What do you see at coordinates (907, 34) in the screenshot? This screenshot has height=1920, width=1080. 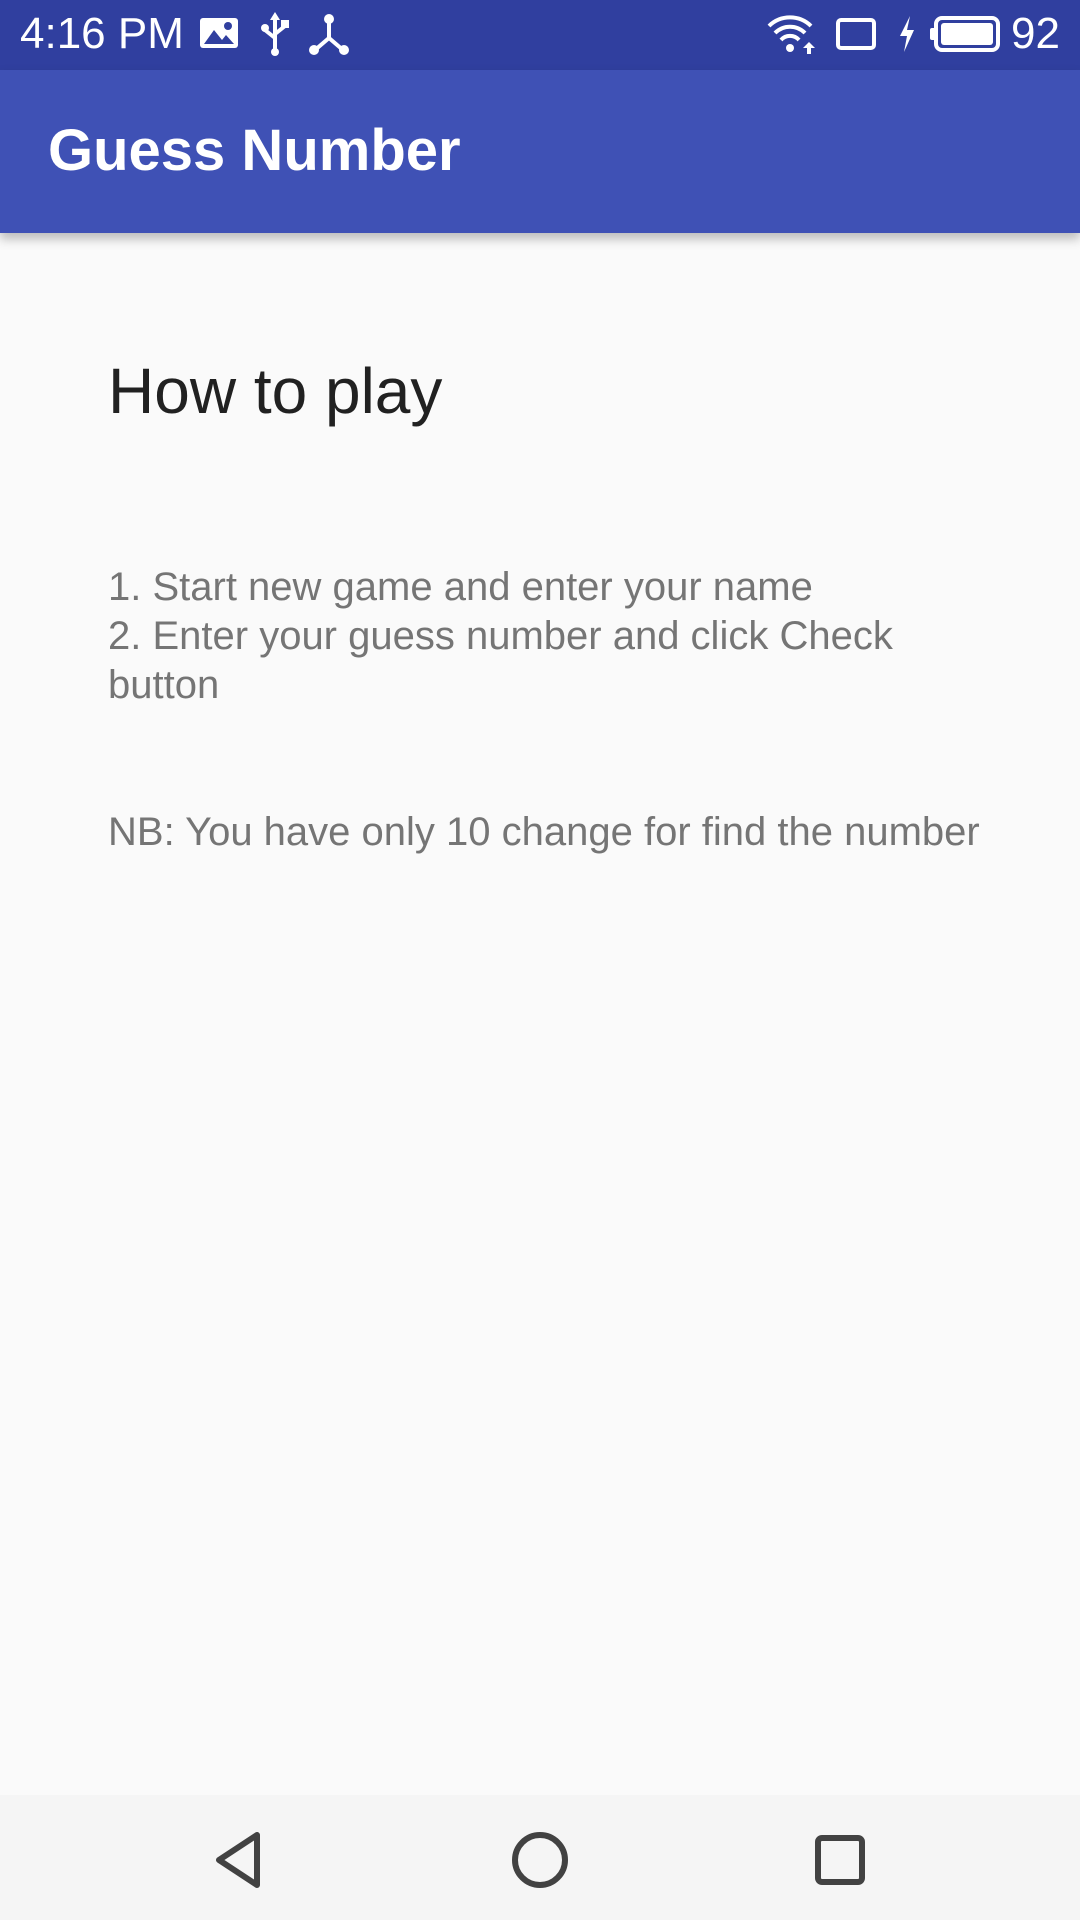 I see `charging-icon` at bounding box center [907, 34].